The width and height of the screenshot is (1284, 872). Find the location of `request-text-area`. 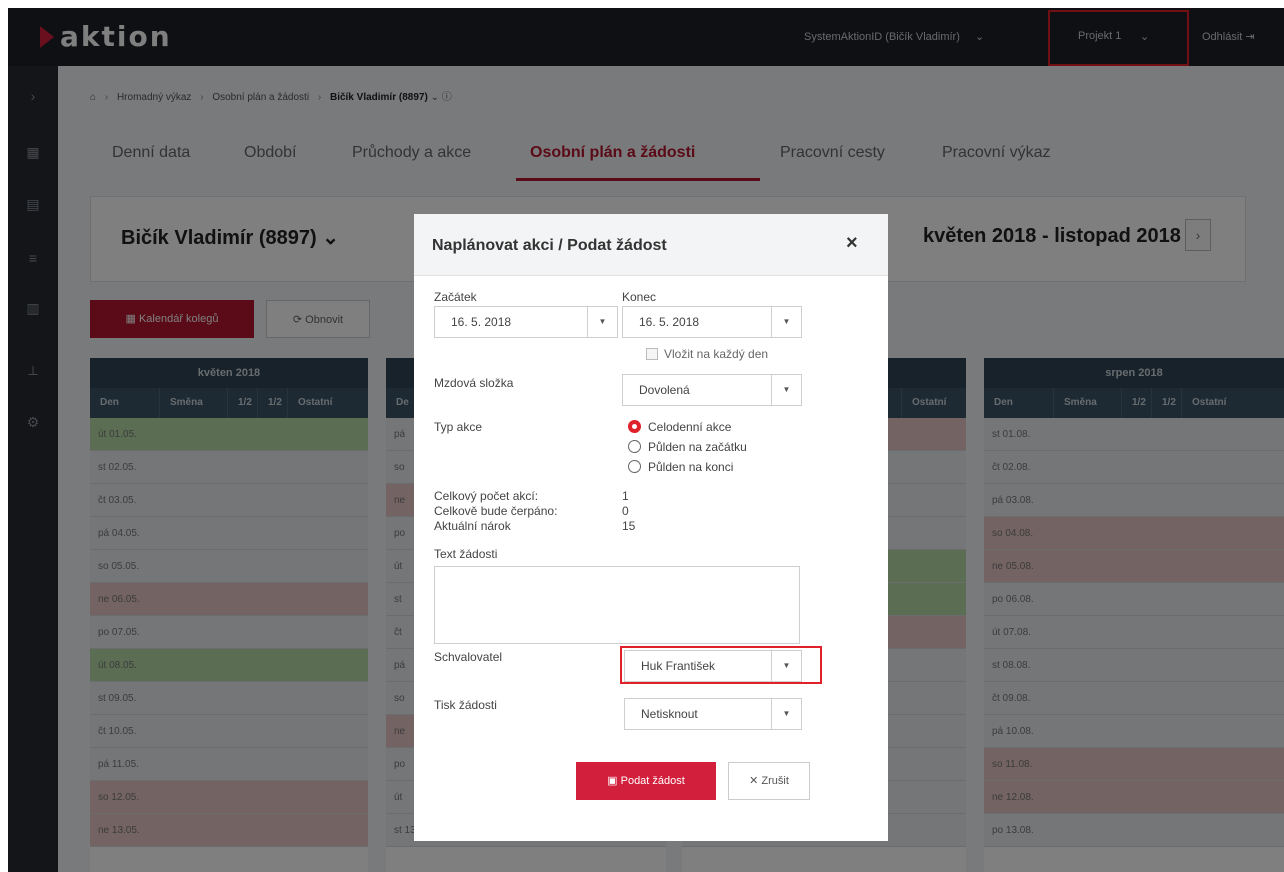

request-text-area is located at coordinates (617, 605).